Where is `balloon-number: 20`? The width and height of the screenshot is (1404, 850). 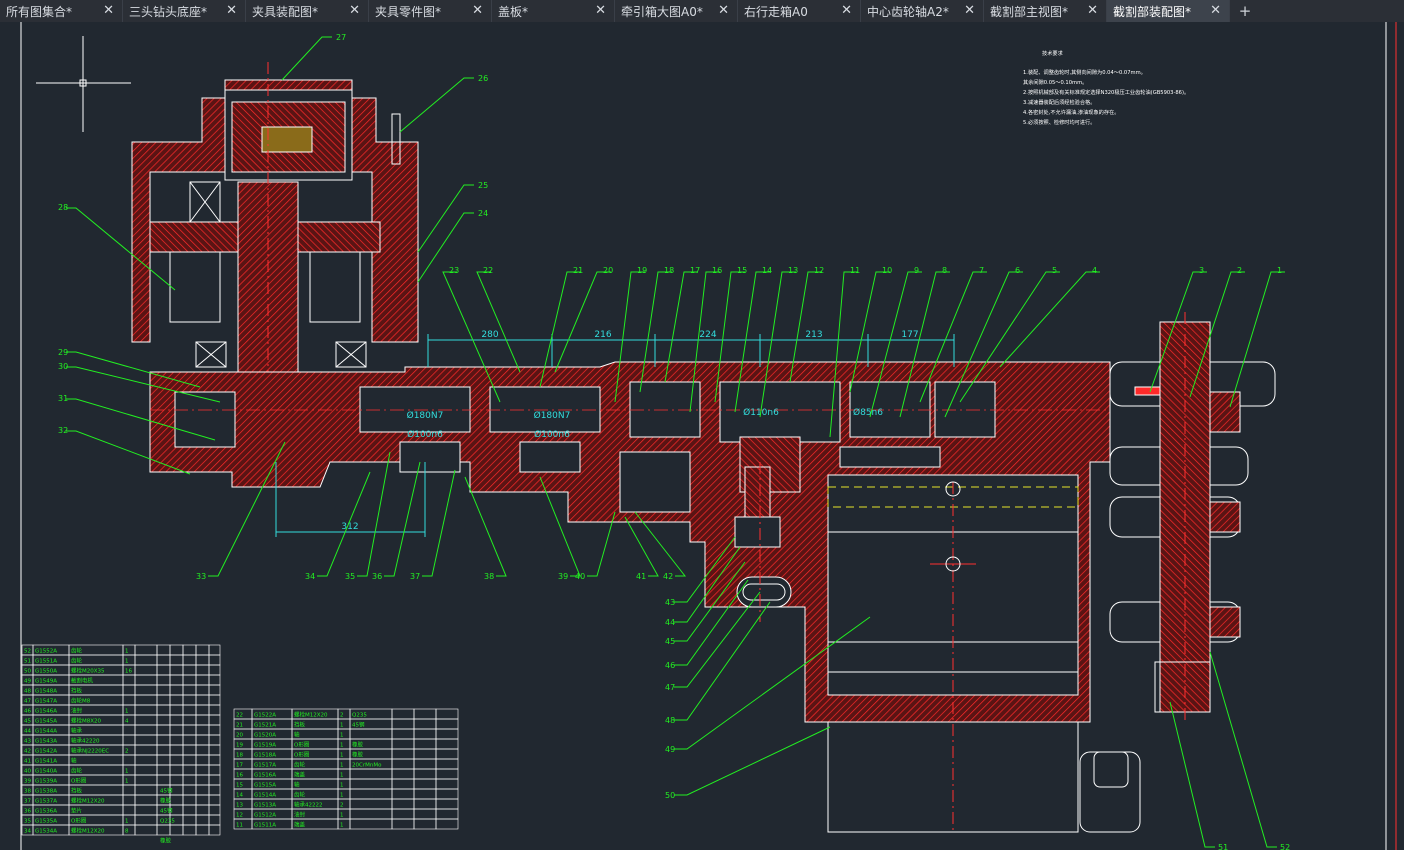 balloon-number: 20 is located at coordinates (608, 270).